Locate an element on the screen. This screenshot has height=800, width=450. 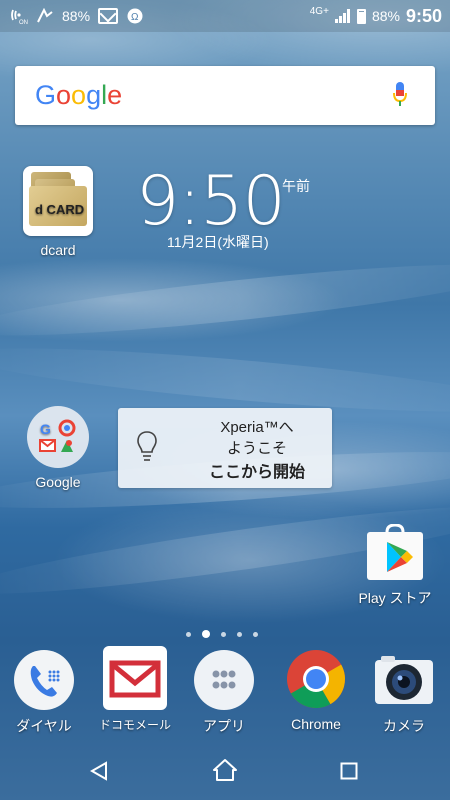
dock-item-apps: アプリ is located at coordinates (224, 693).